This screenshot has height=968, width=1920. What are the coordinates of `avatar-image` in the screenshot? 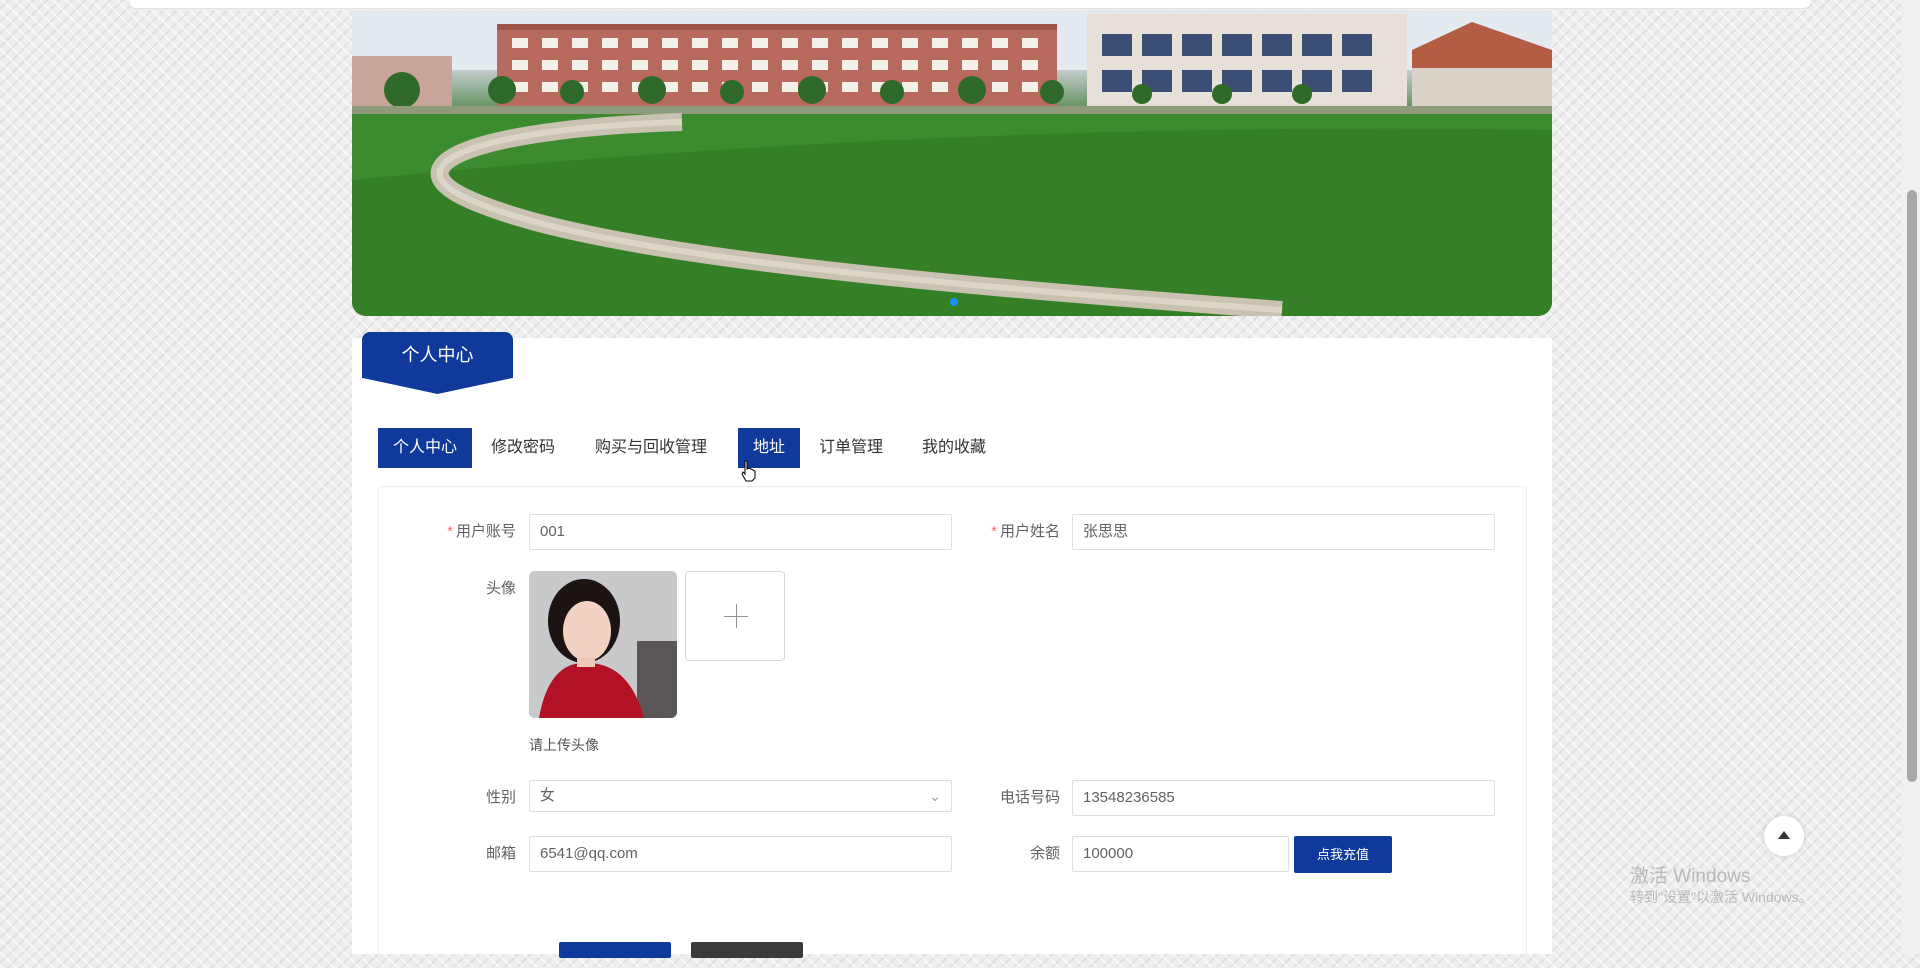 It's located at (603, 644).